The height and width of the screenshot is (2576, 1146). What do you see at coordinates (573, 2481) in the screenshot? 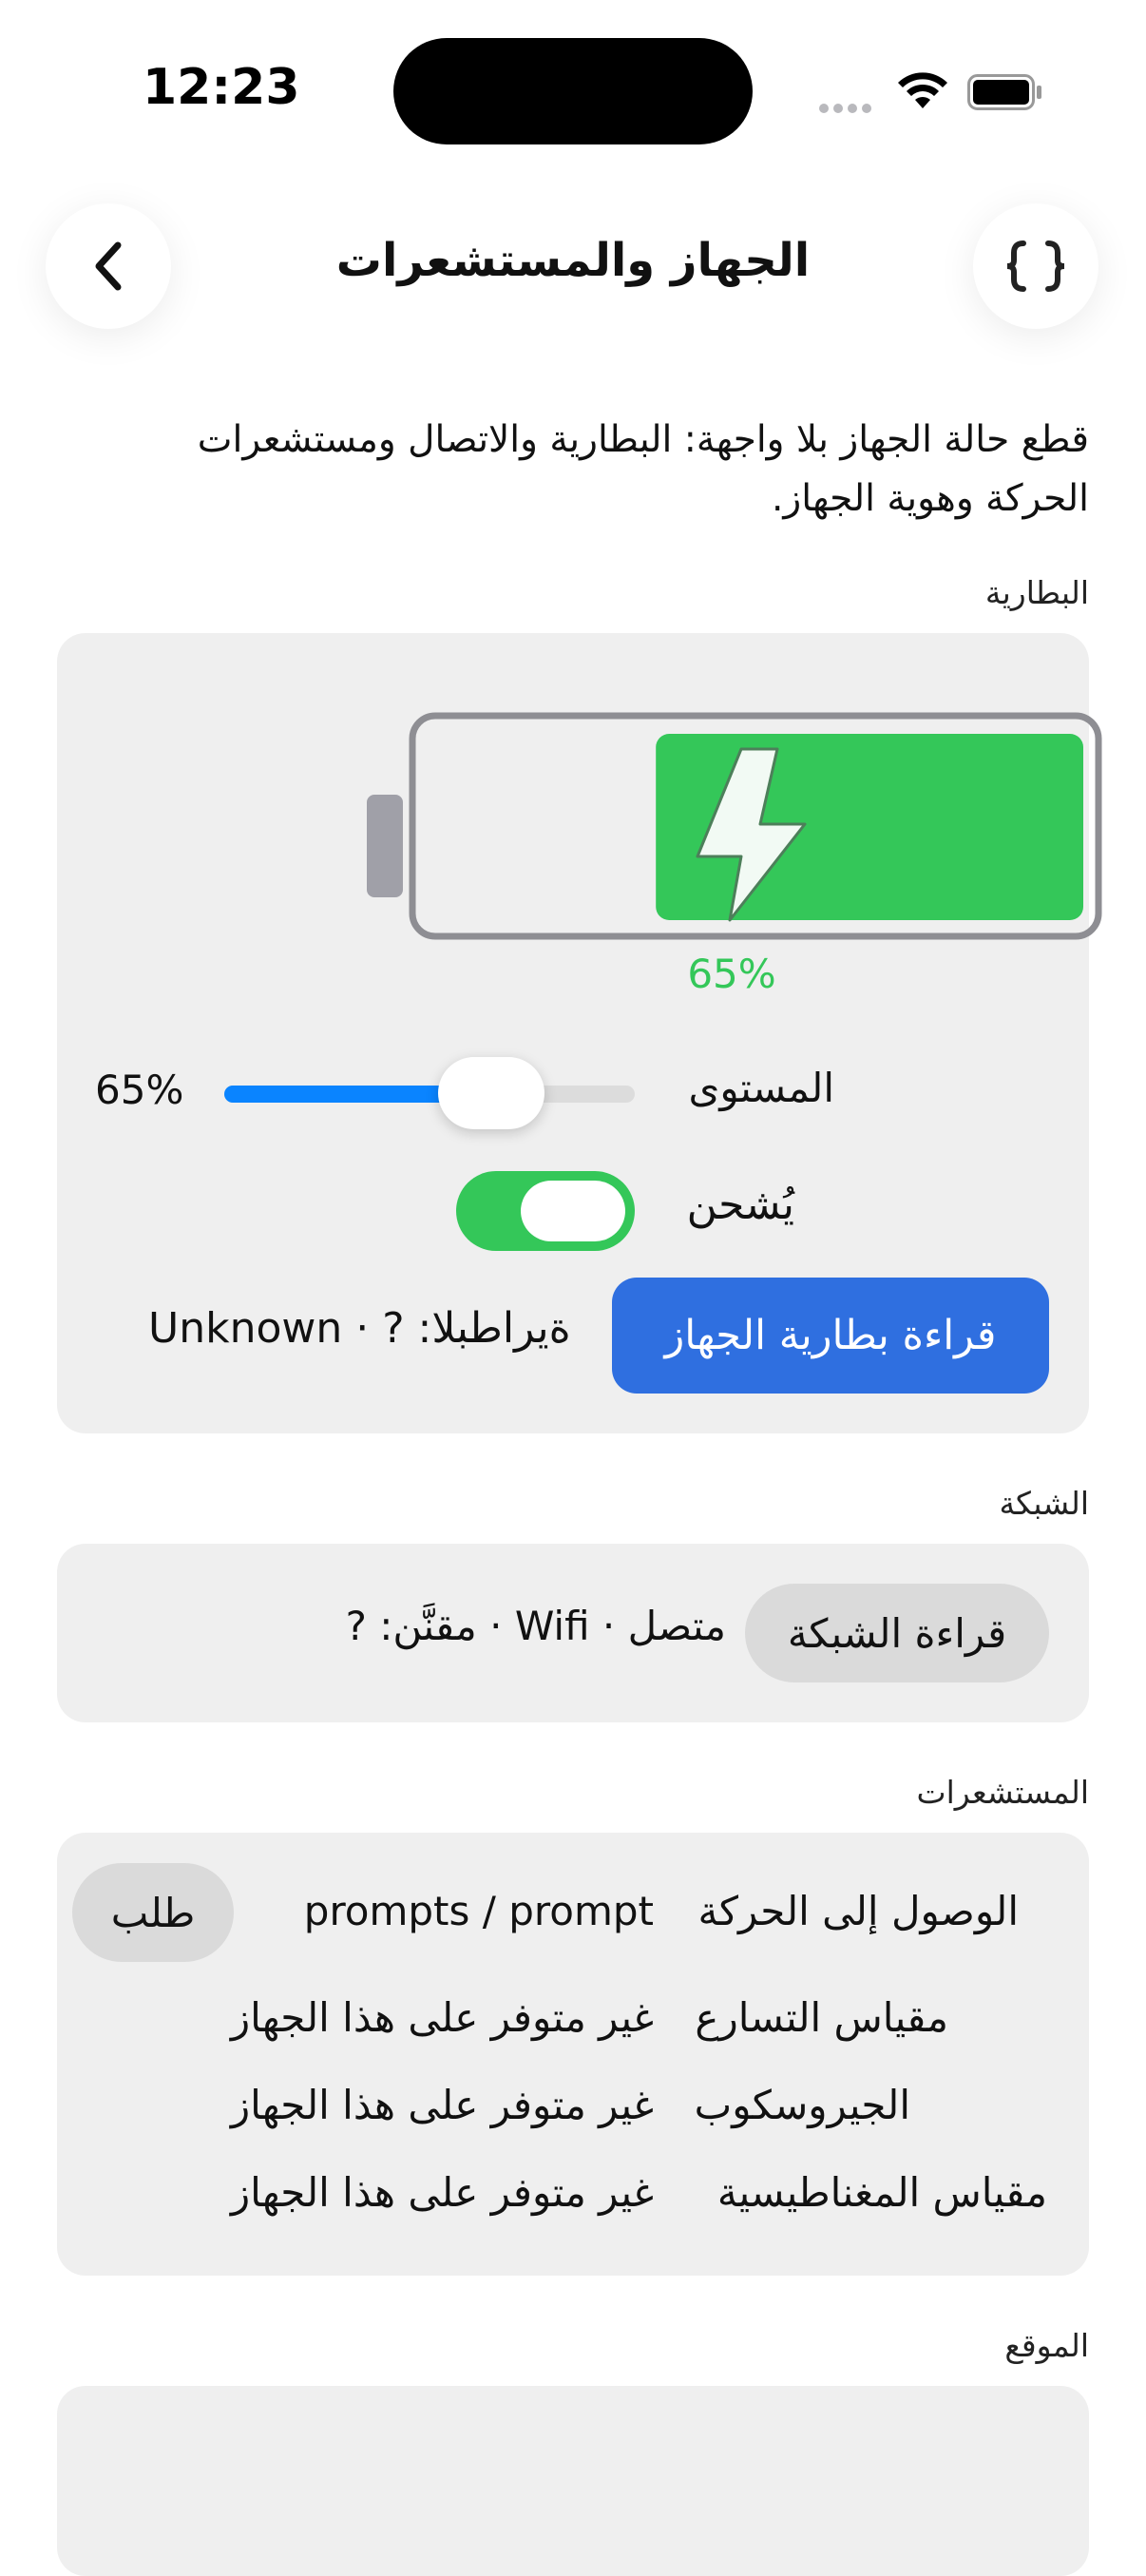
I see `location-card` at bounding box center [573, 2481].